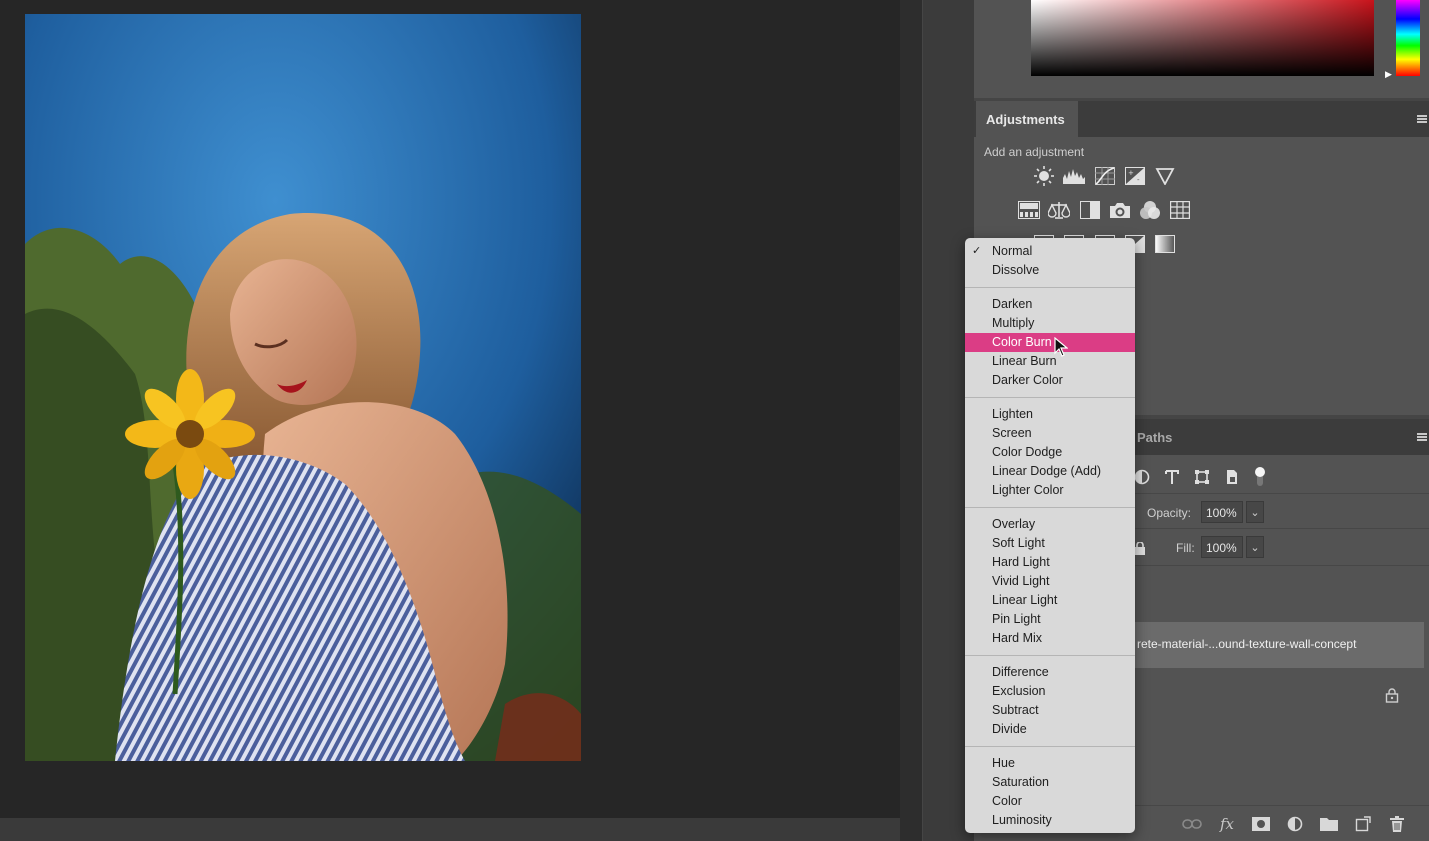 The height and width of the screenshot is (841, 1429). Describe the element at coordinates (1154, 437) in the screenshot. I see `tab-paths: Paths` at that location.